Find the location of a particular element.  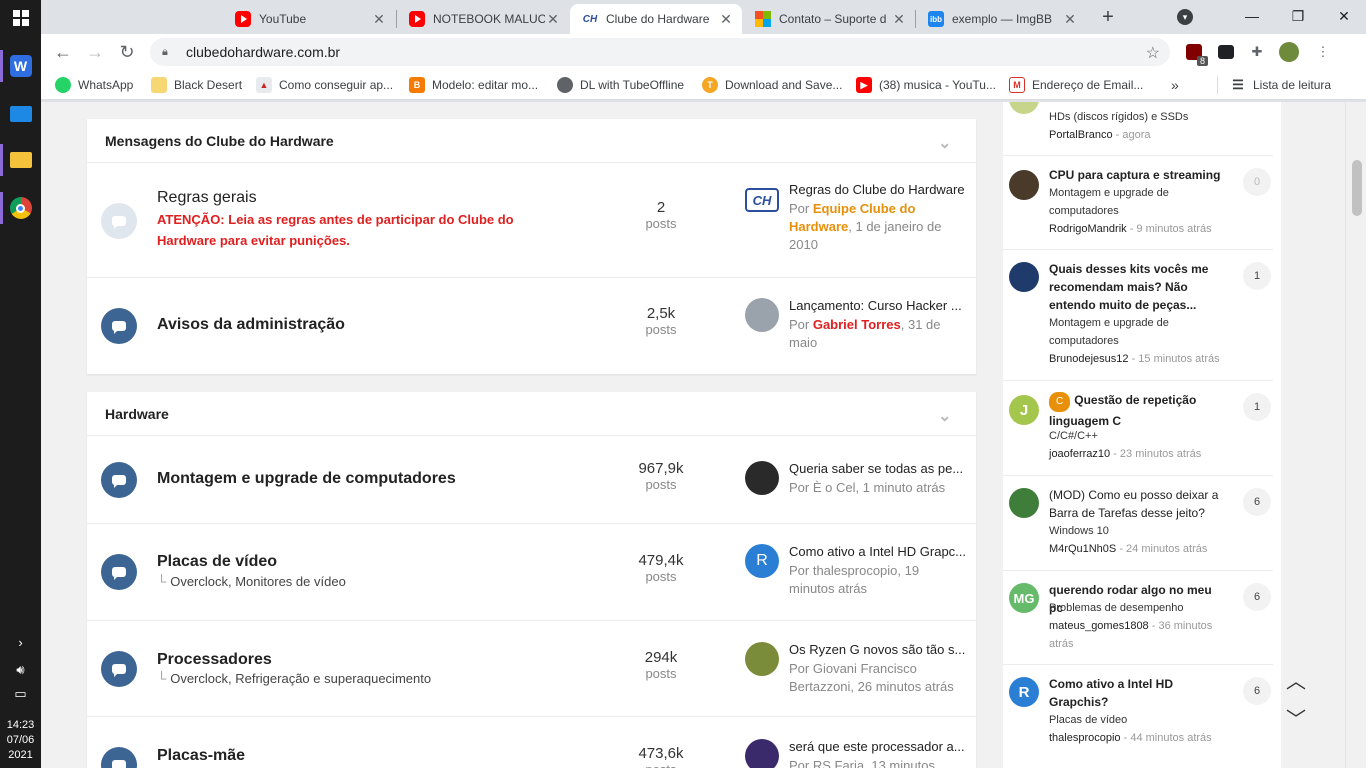

profile-avatar-icon is located at coordinates (1289, 52).